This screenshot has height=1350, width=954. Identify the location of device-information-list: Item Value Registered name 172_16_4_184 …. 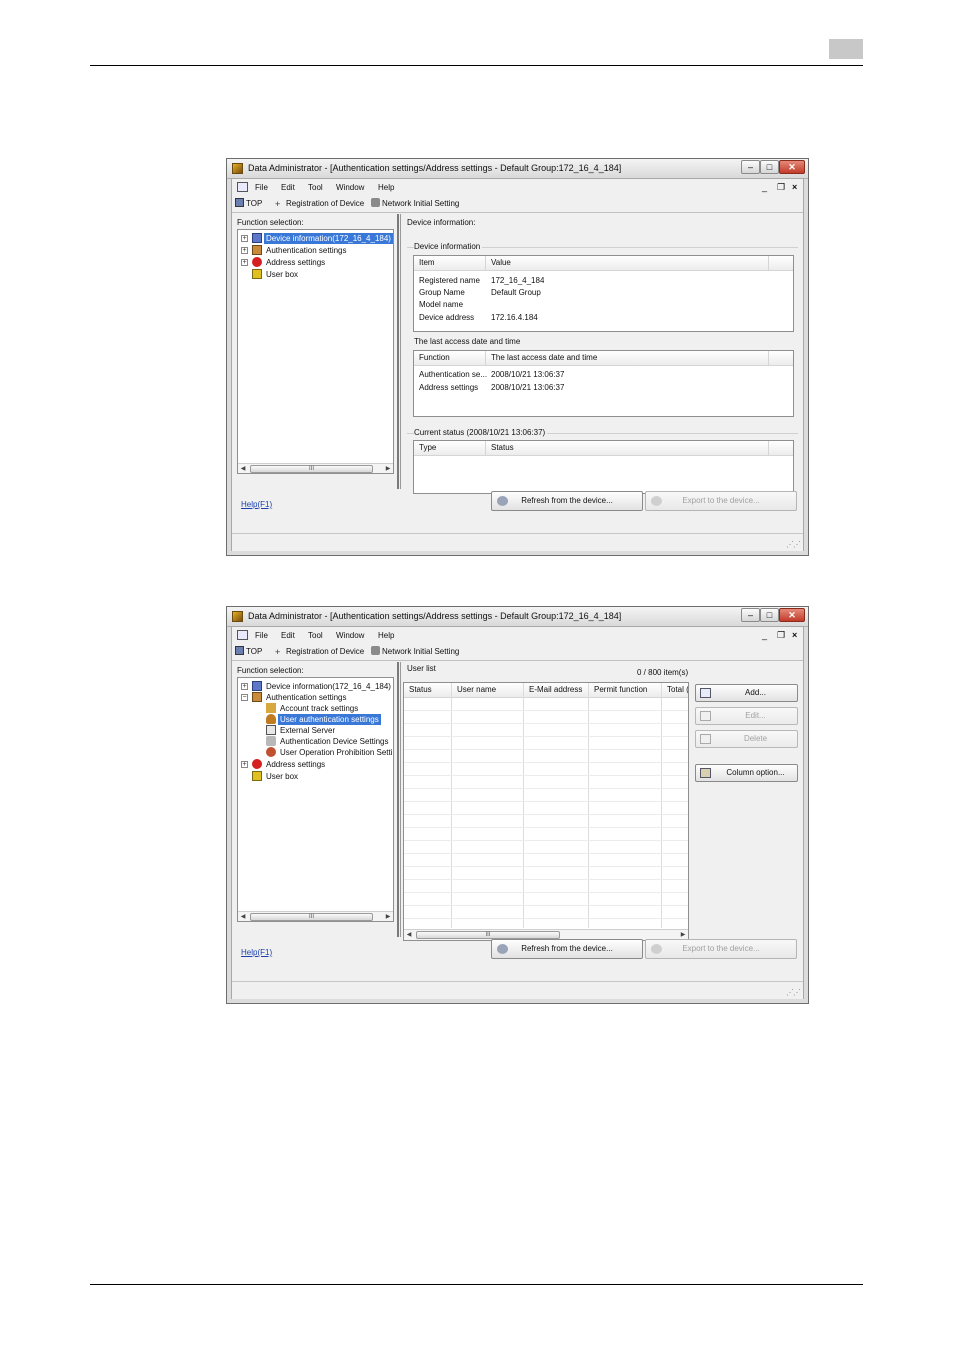
(603, 293).